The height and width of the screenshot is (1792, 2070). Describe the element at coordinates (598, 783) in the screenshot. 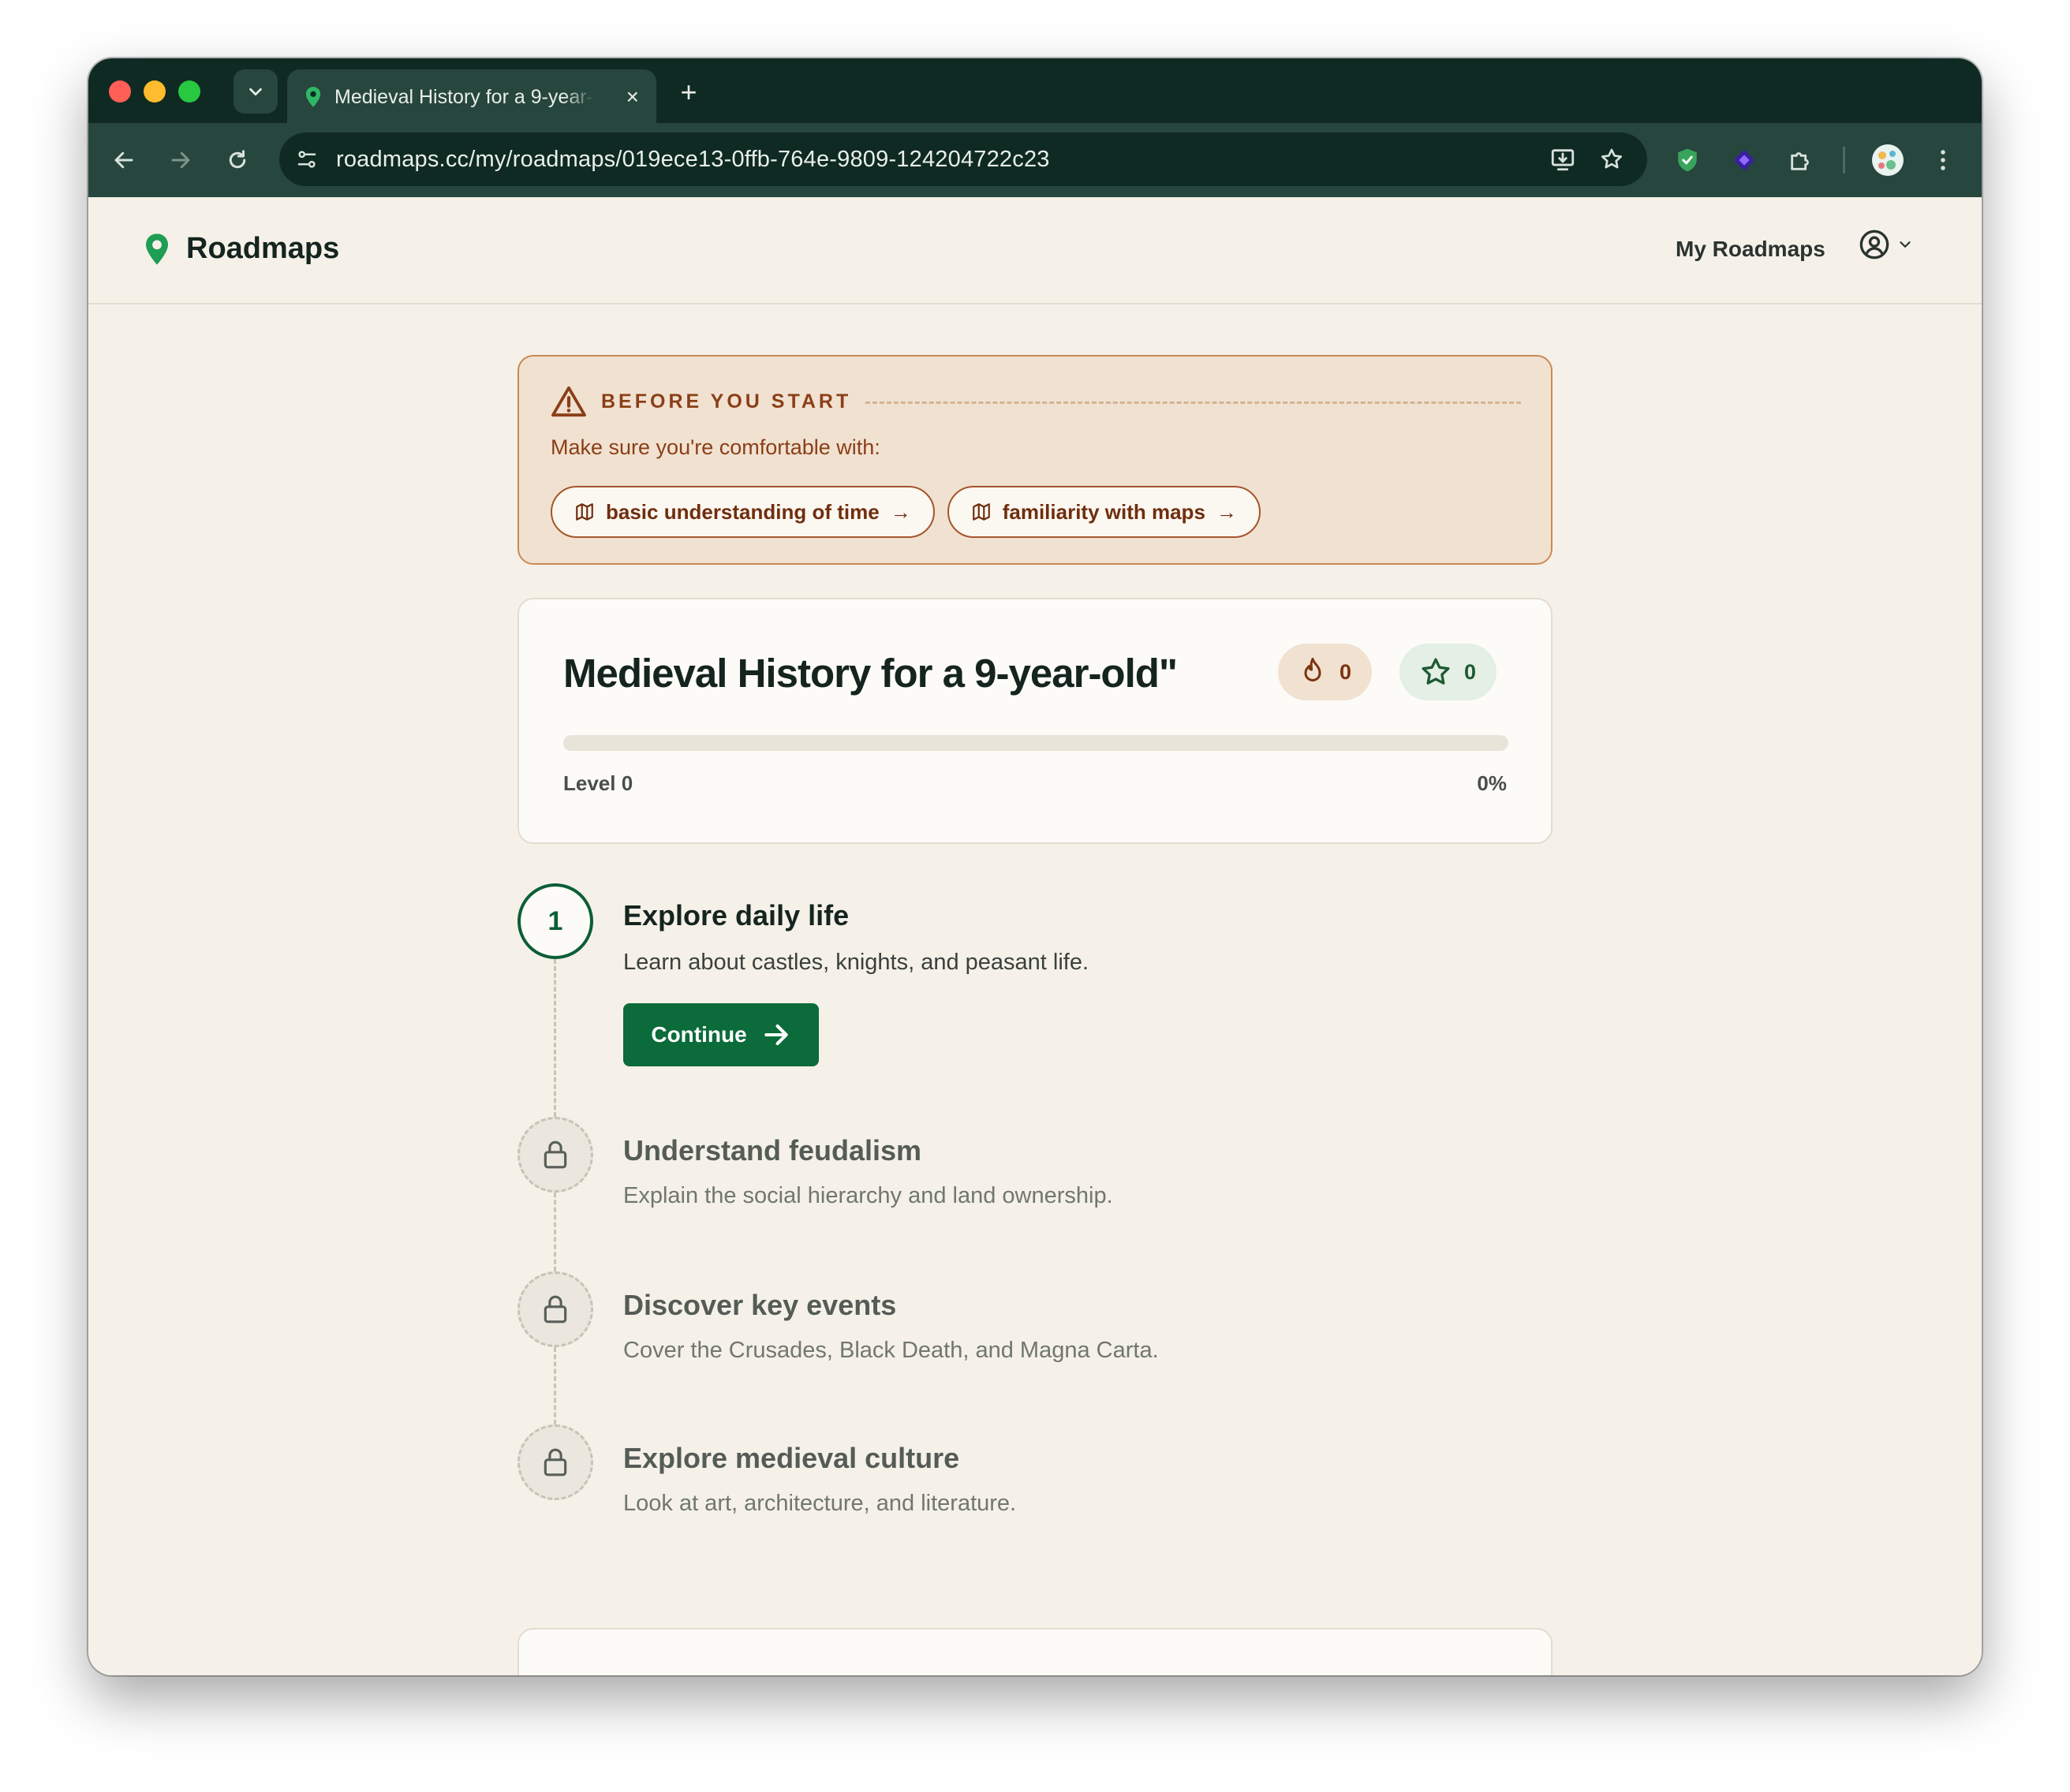

I see `level-label: Level 0` at that location.